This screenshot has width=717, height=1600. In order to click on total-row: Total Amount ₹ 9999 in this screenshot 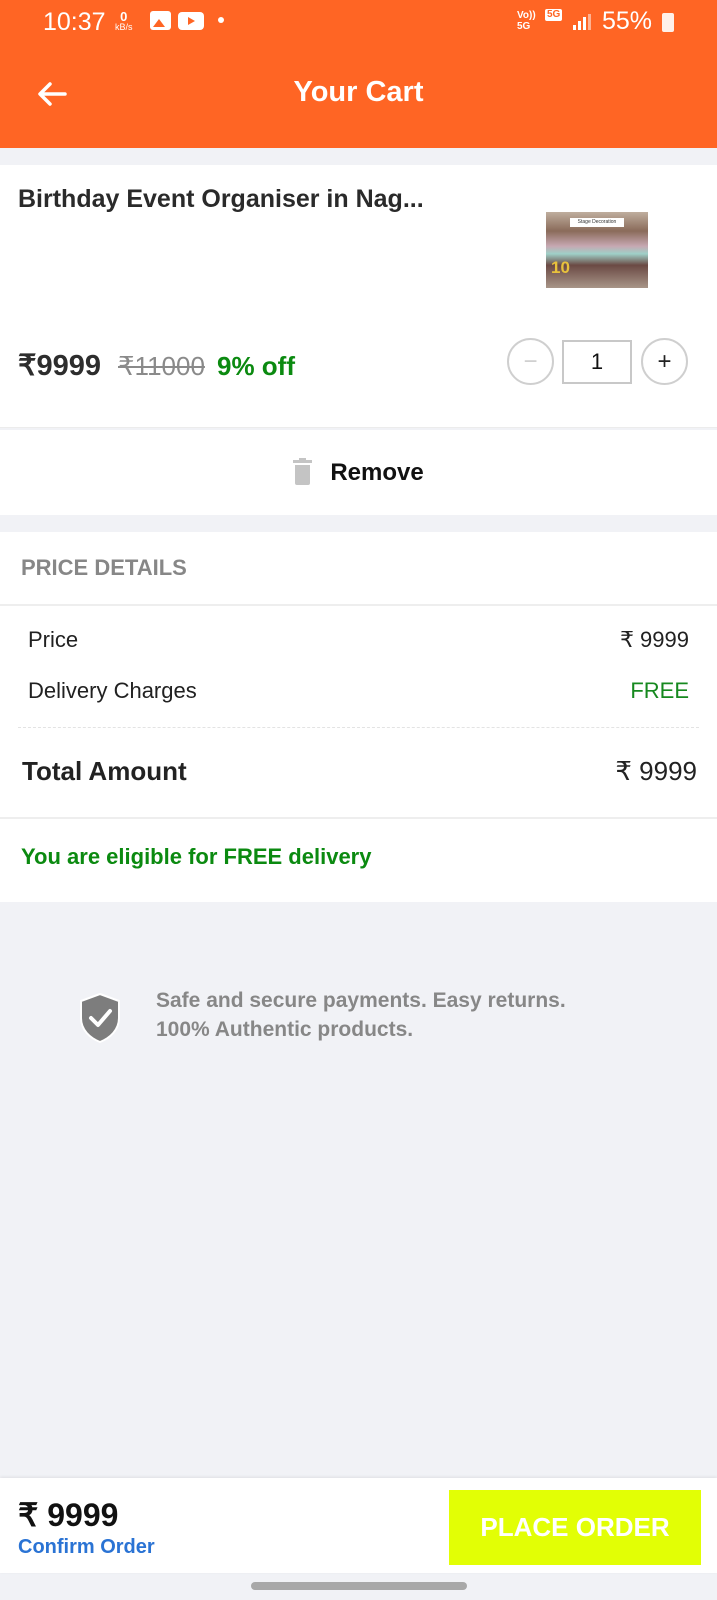, I will do `click(359, 771)`.